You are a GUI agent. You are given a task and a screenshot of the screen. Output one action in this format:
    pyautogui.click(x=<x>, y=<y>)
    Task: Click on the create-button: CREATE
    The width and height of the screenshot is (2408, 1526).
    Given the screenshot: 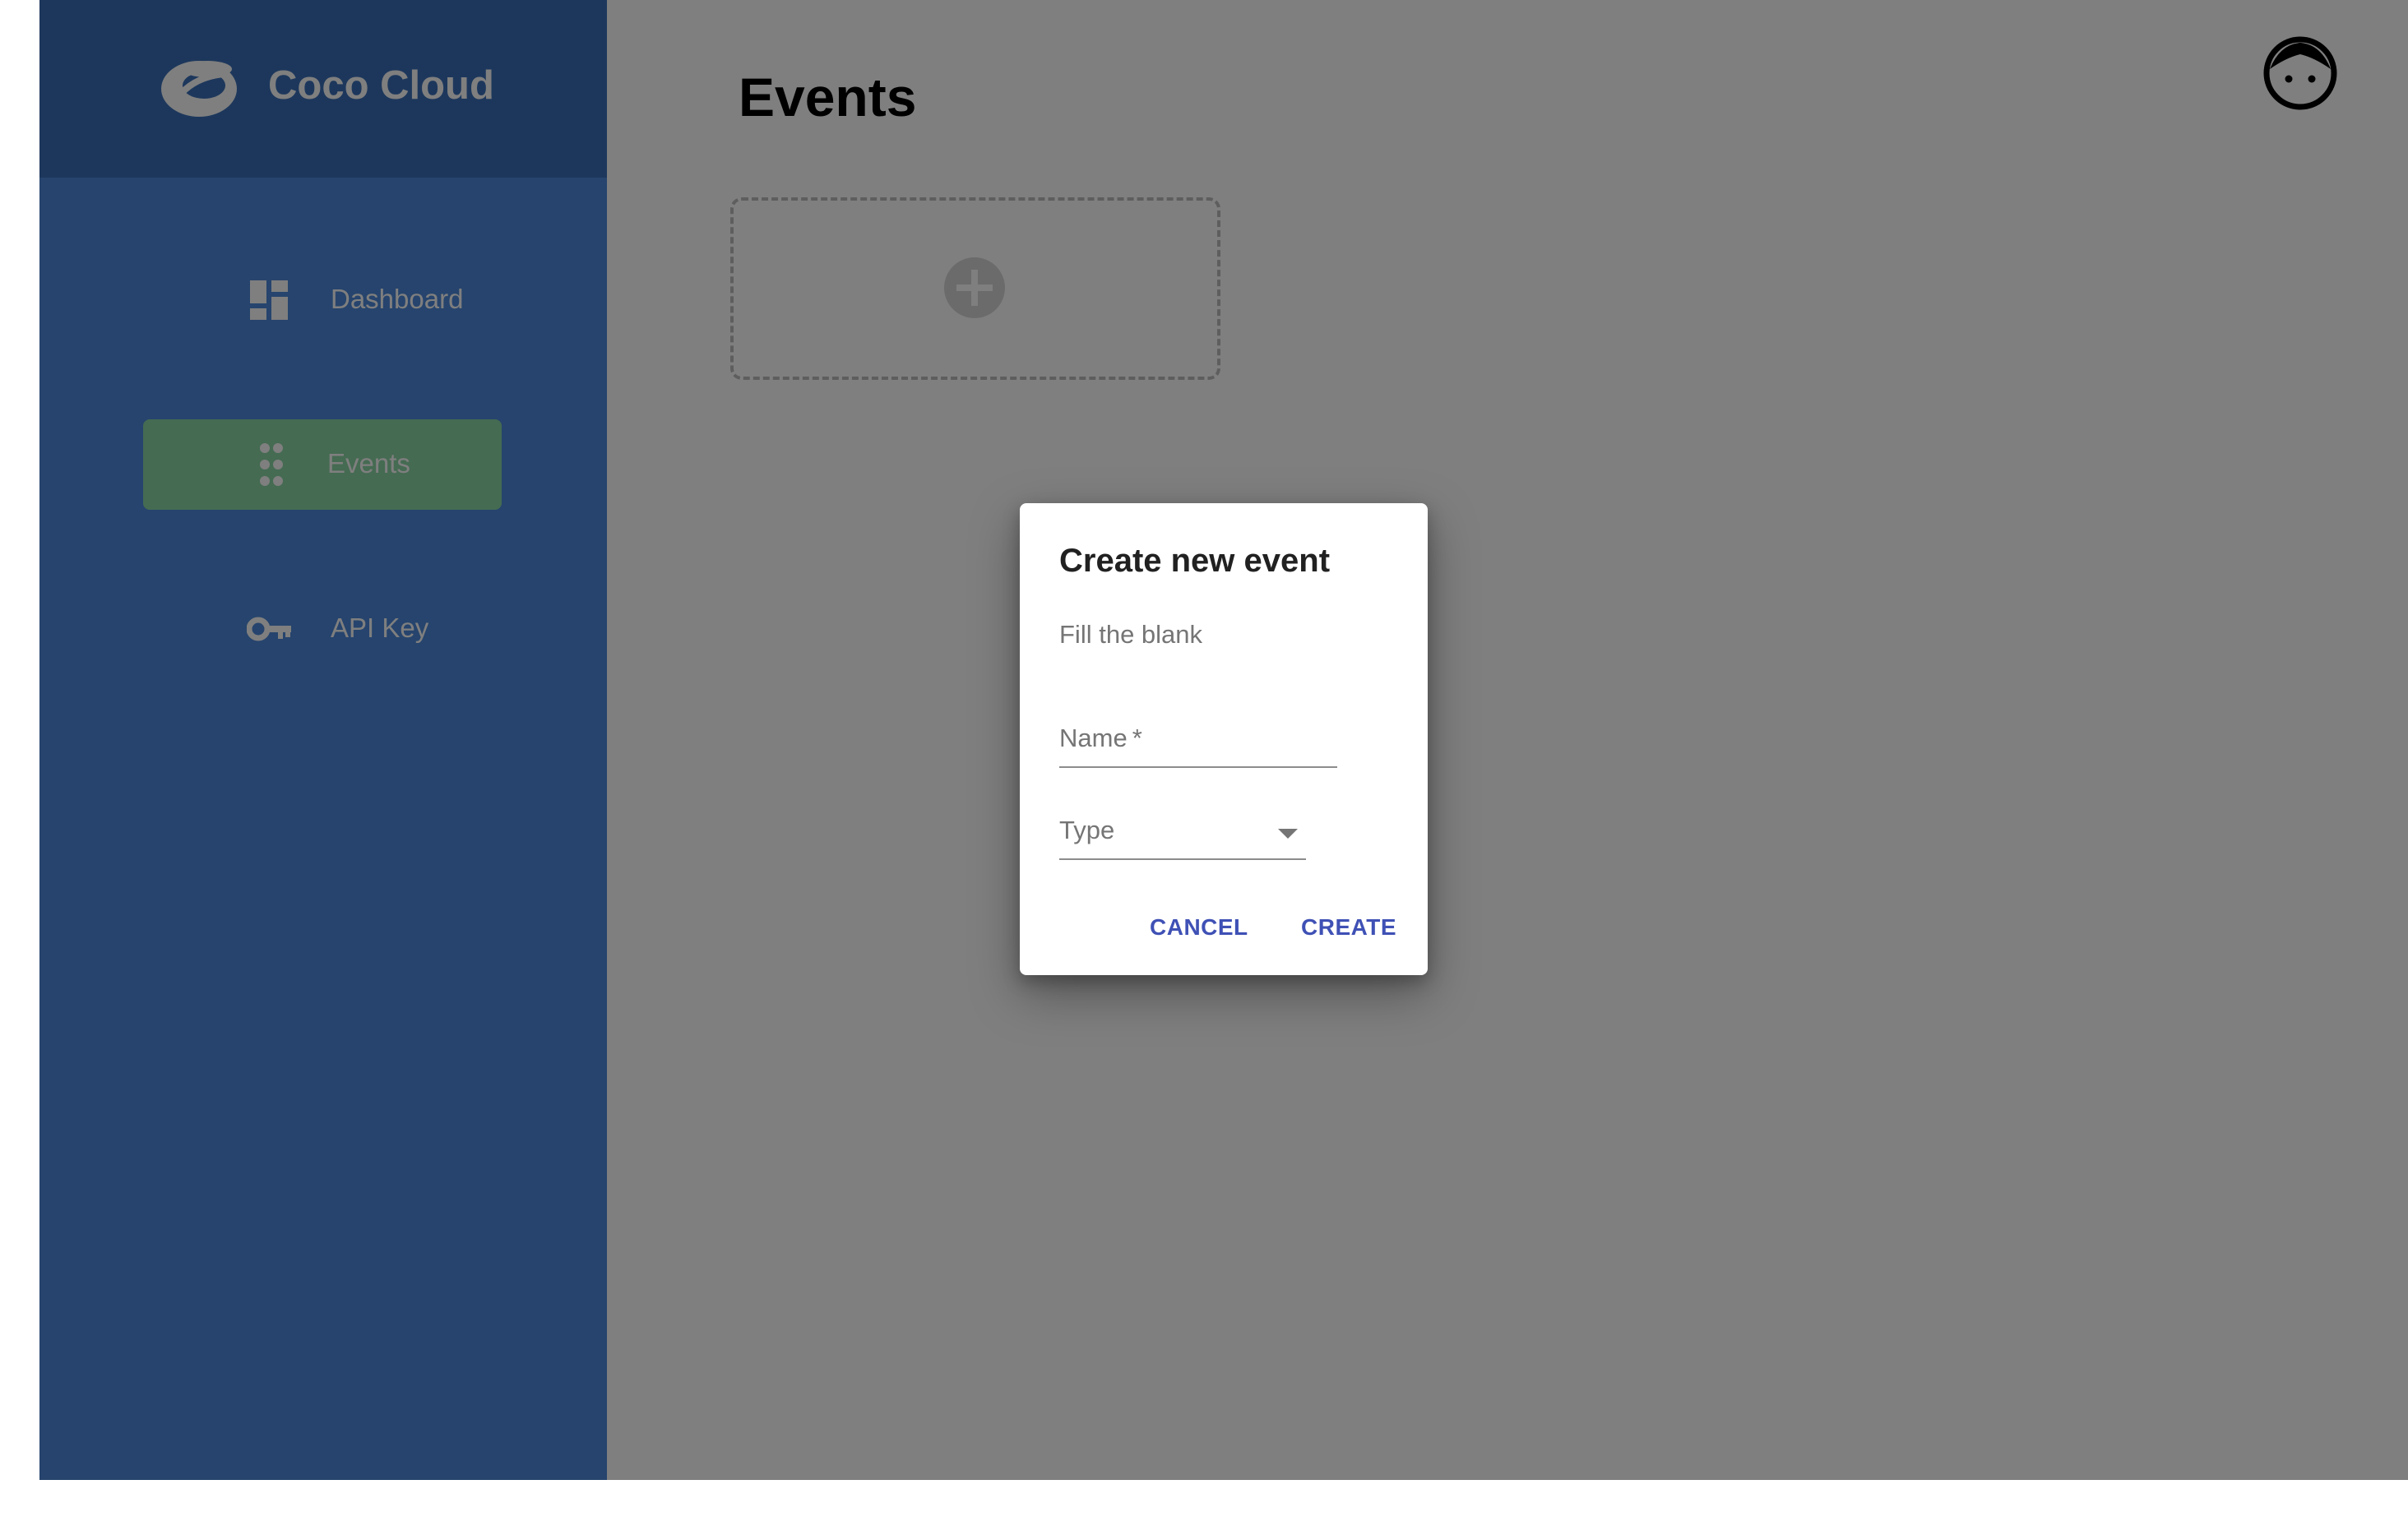 What is the action you would take?
    pyautogui.click(x=1348, y=927)
    